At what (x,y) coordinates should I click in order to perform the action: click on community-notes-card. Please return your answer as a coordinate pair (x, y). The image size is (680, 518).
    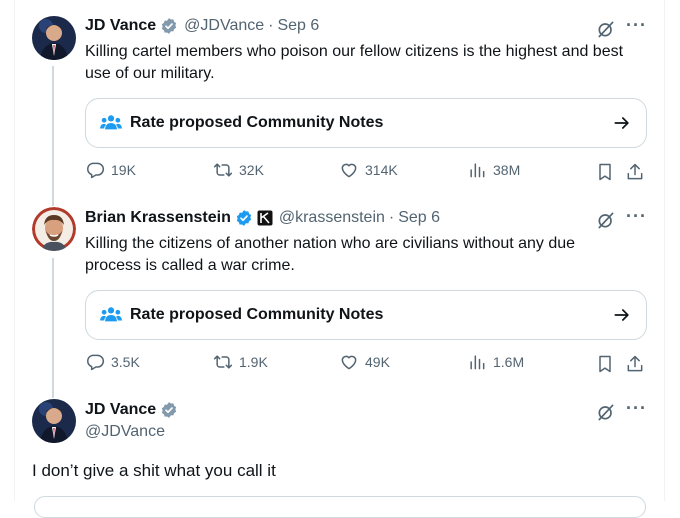
    Looking at the image, I should click on (340, 507).